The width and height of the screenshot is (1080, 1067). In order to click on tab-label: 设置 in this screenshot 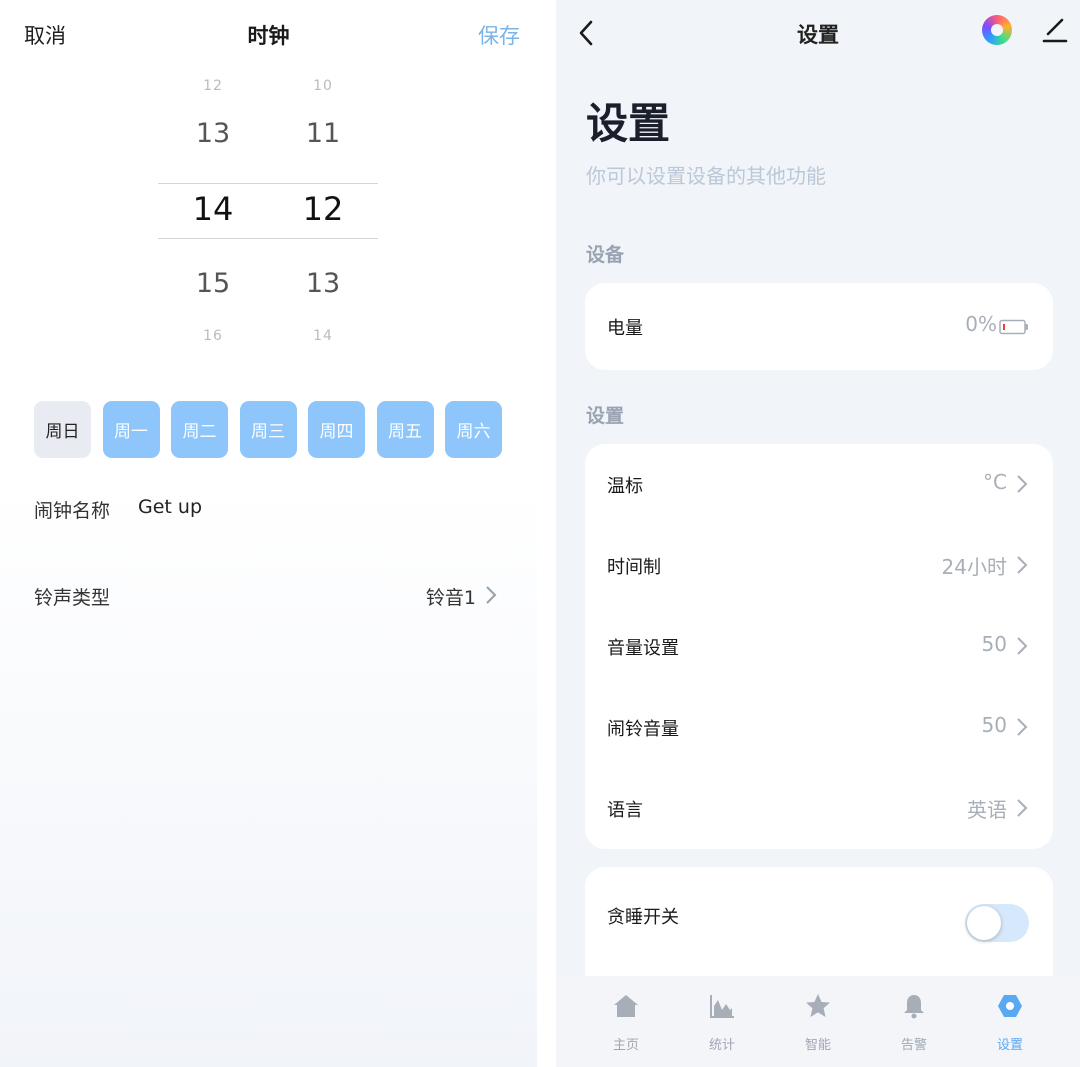, I will do `click(1009, 1045)`.